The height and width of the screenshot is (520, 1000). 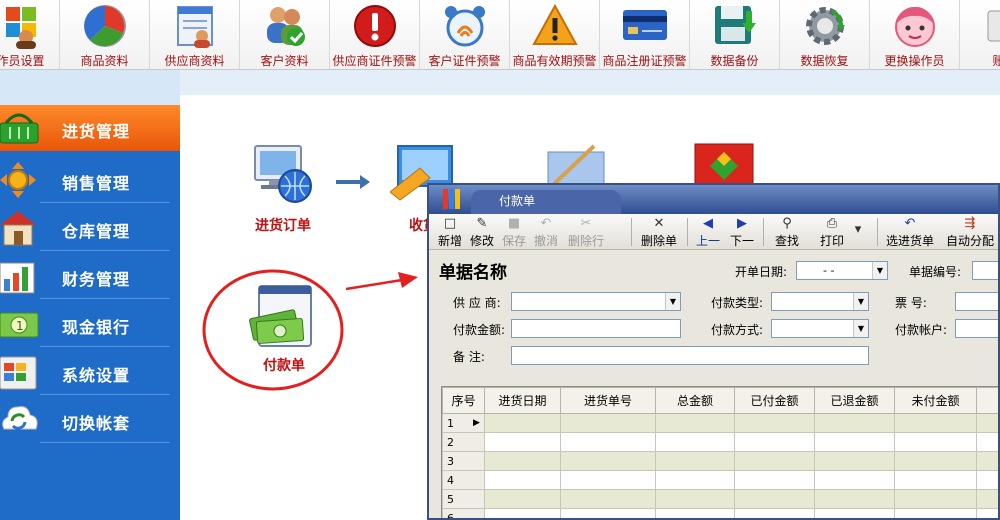 I want to click on column-header: 未付金额, so click(x=935, y=400).